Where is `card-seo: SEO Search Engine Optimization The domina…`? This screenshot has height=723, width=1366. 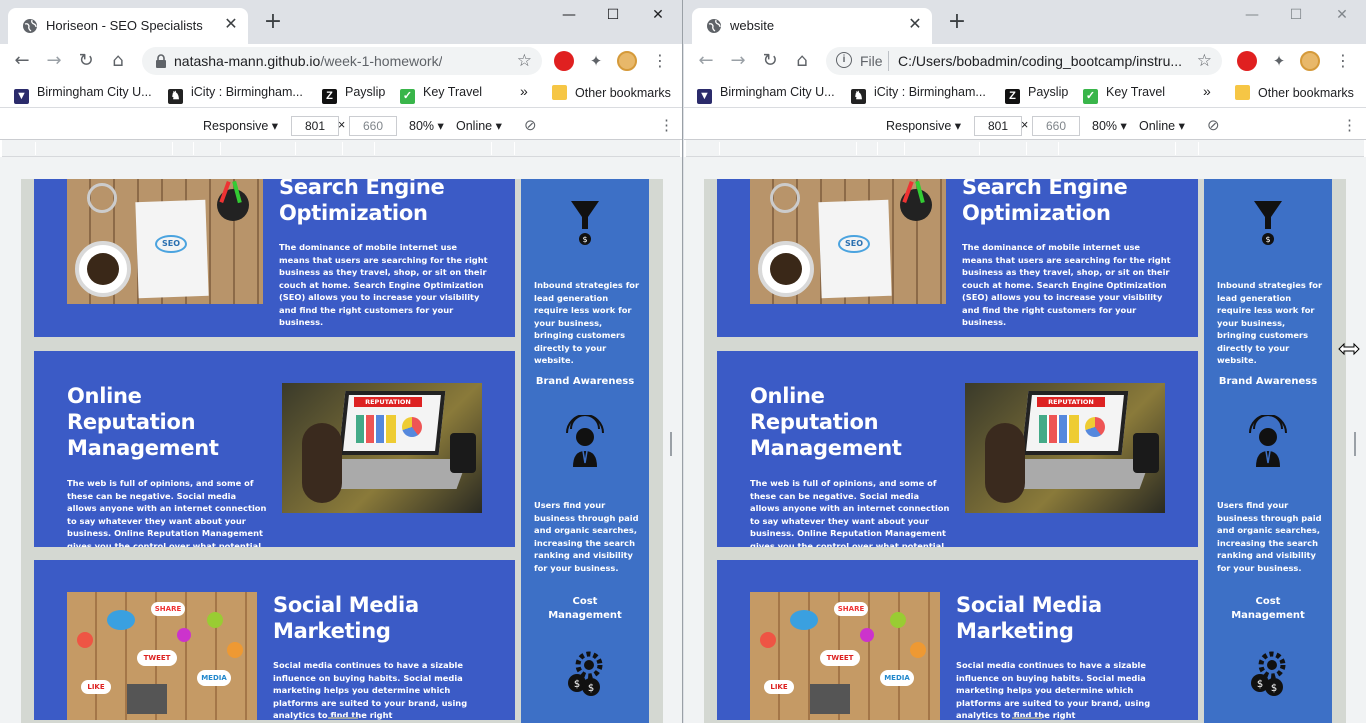 card-seo: SEO Search Engine Optimization The domina… is located at coordinates (274, 258).